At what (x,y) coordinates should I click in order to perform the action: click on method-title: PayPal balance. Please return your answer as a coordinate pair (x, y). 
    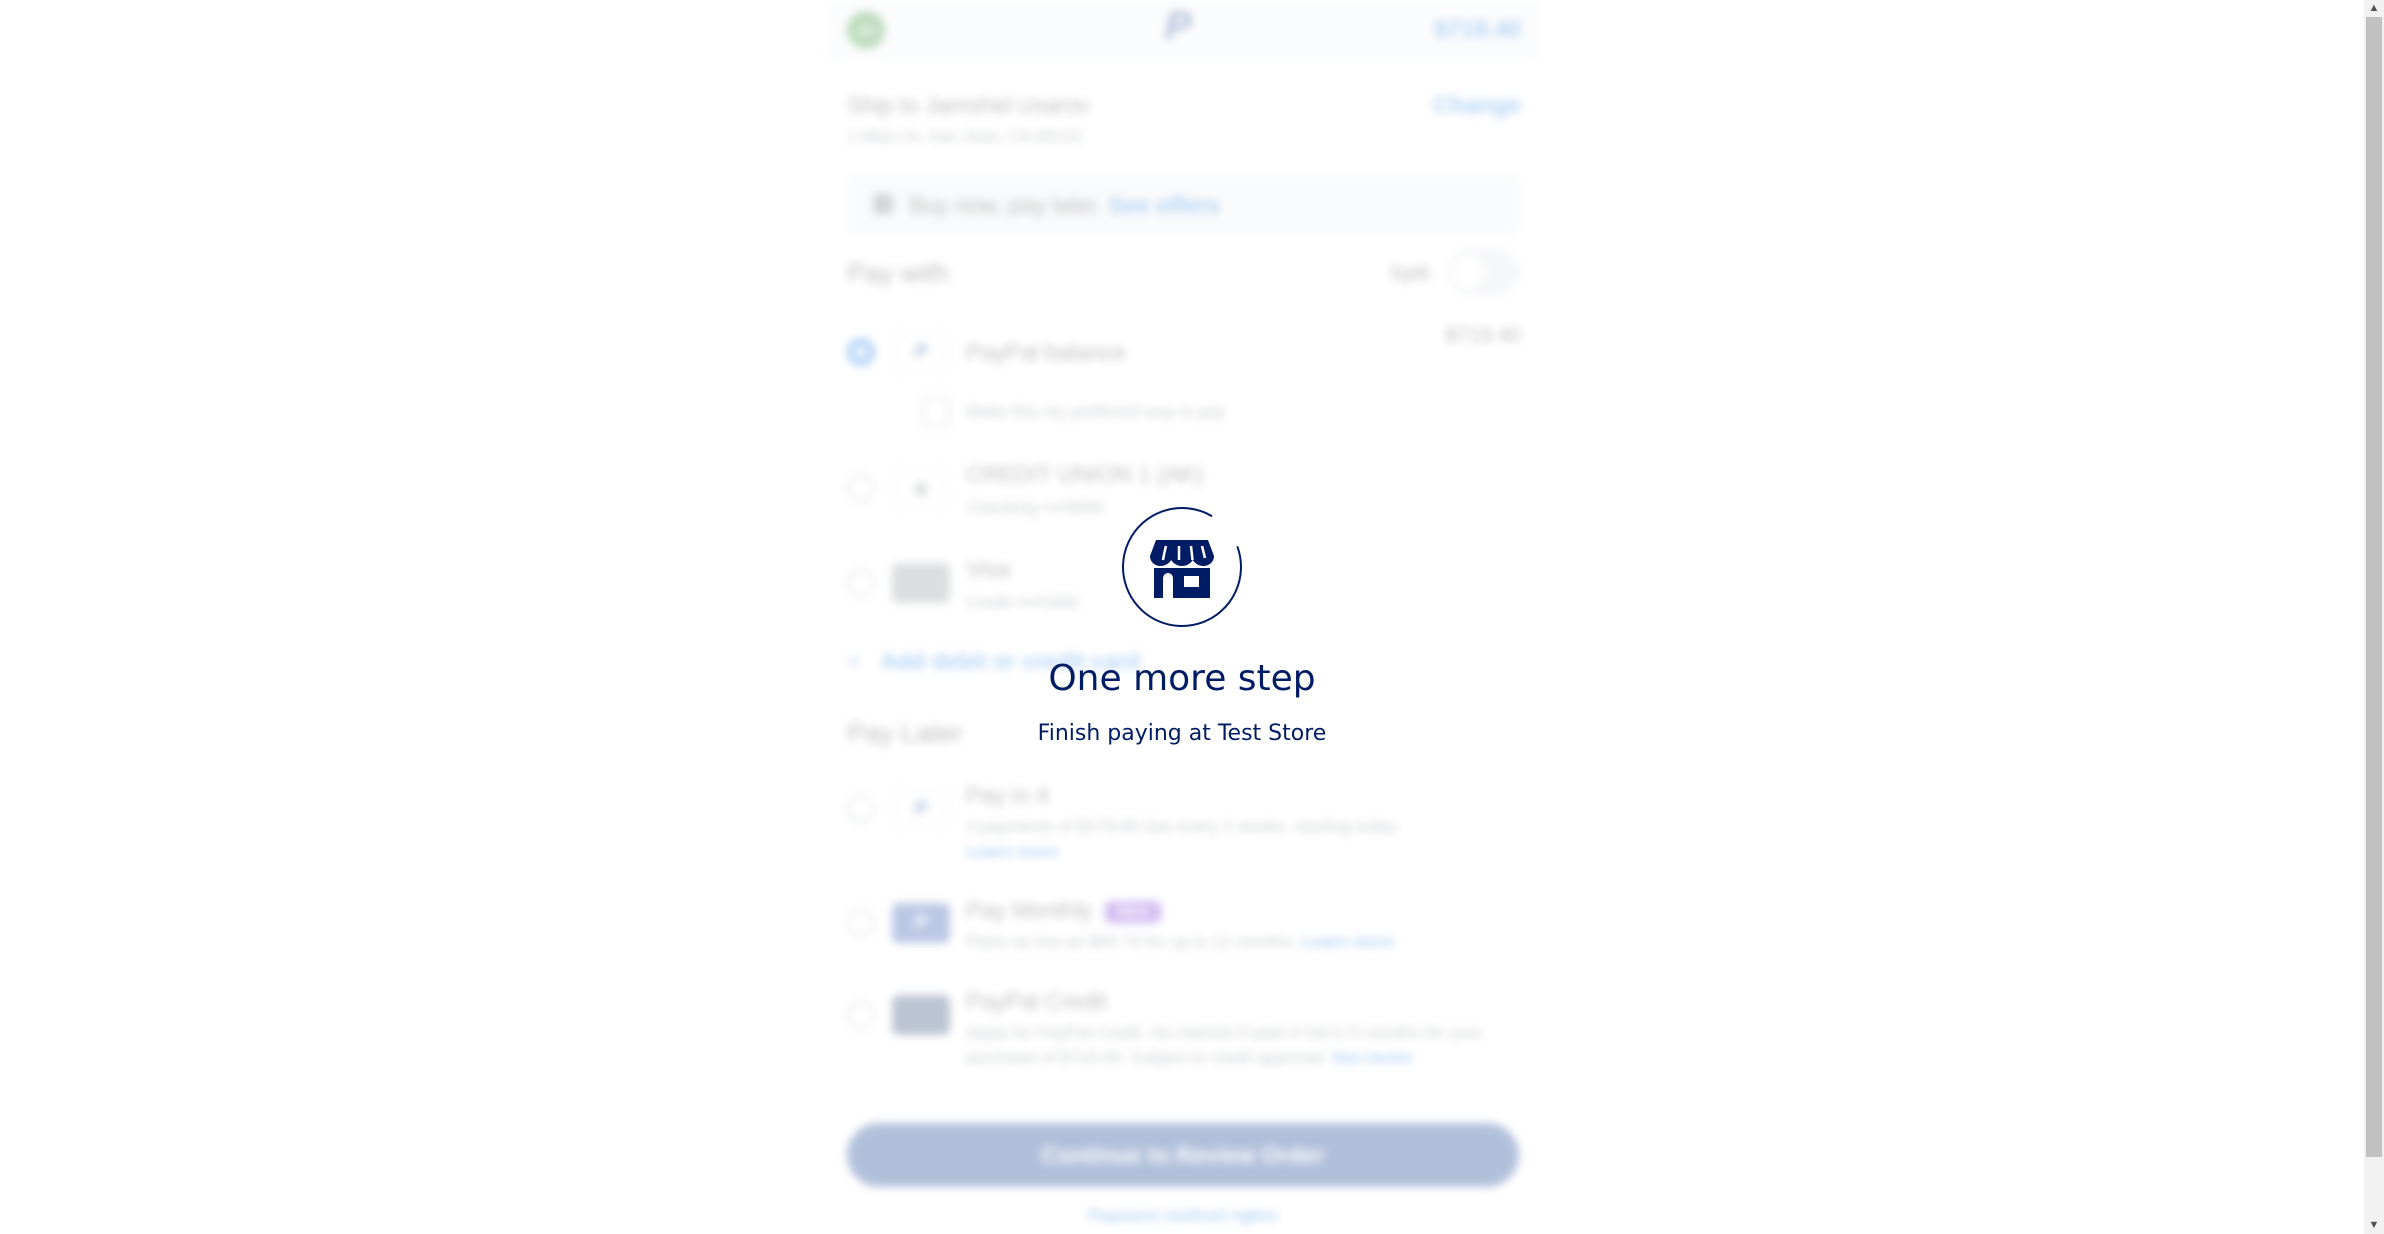
    Looking at the image, I should click on (1046, 352).